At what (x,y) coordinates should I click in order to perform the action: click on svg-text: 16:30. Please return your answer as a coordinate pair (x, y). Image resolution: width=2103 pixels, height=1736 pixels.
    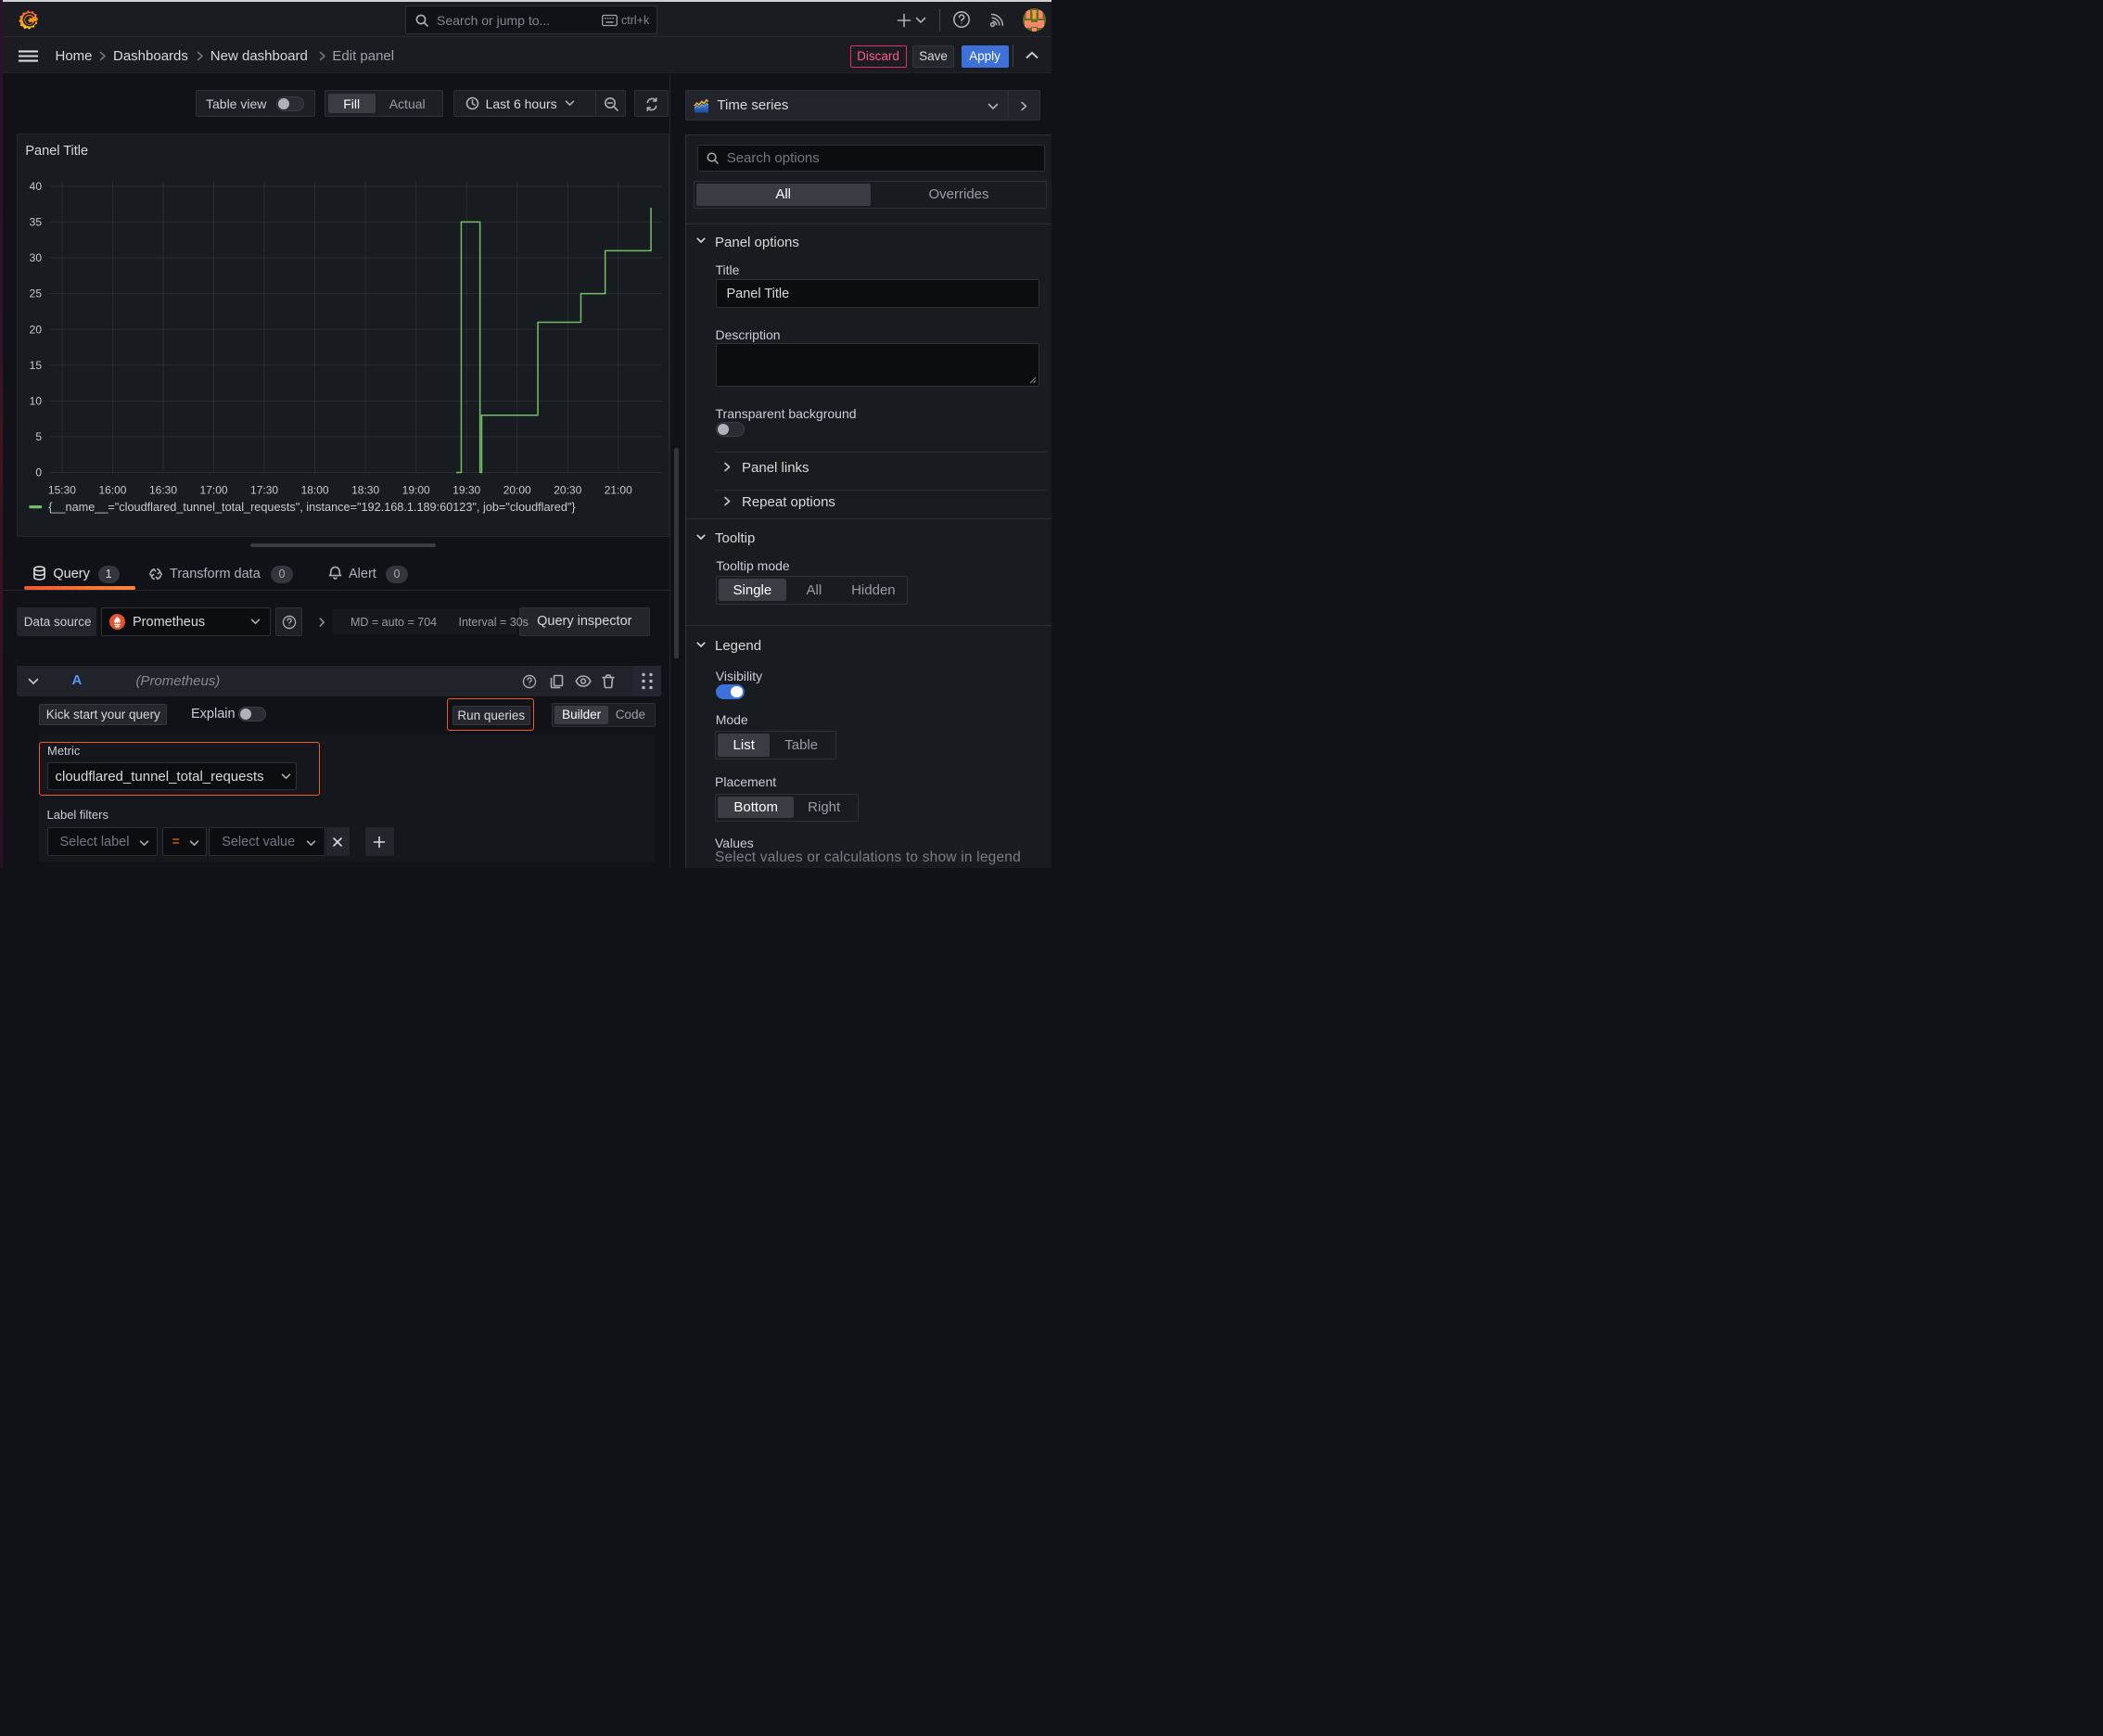
    Looking at the image, I should click on (163, 489).